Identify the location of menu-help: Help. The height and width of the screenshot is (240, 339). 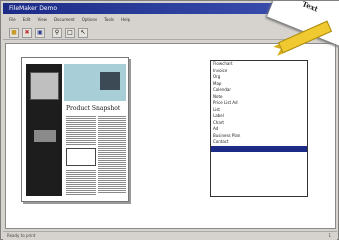
(125, 19).